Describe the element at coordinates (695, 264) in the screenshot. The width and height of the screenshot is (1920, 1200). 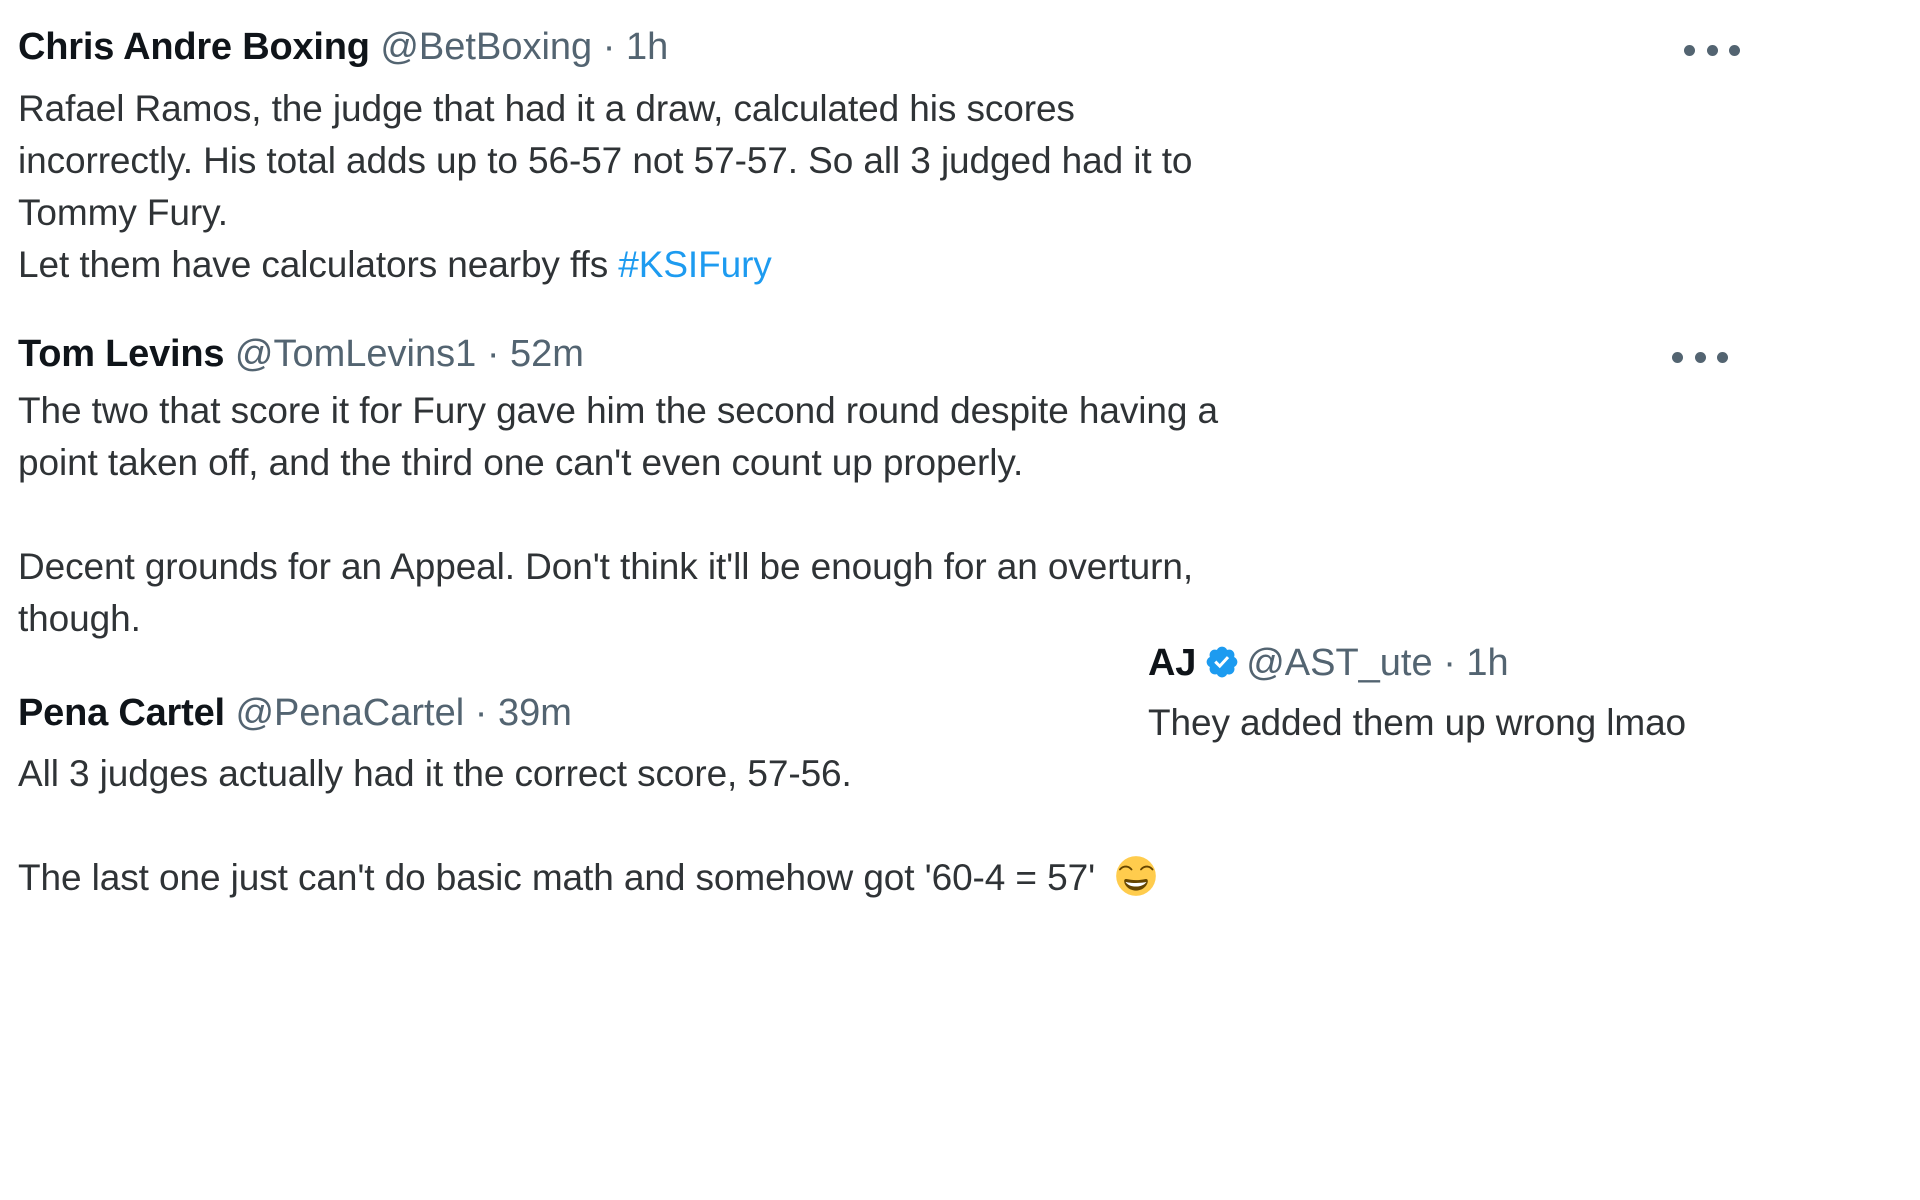
I see `hashtag-link: #KSIFury` at that location.